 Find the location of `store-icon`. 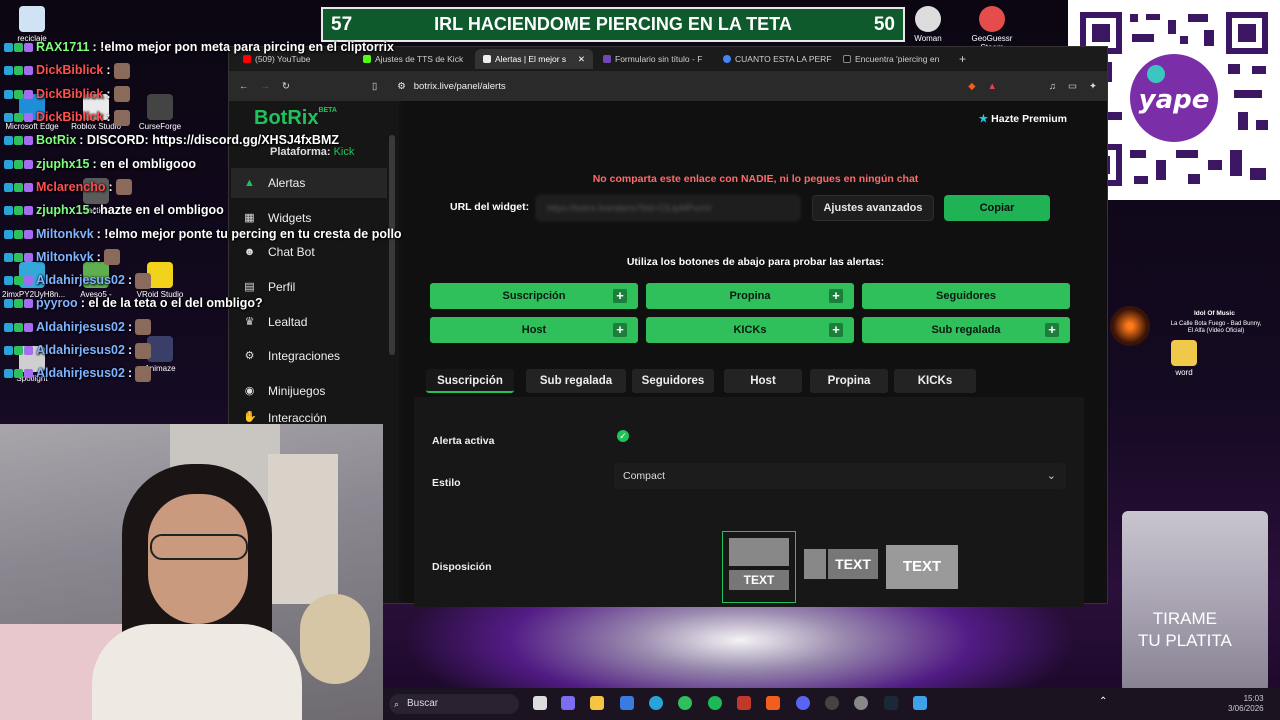

store-icon is located at coordinates (627, 703).